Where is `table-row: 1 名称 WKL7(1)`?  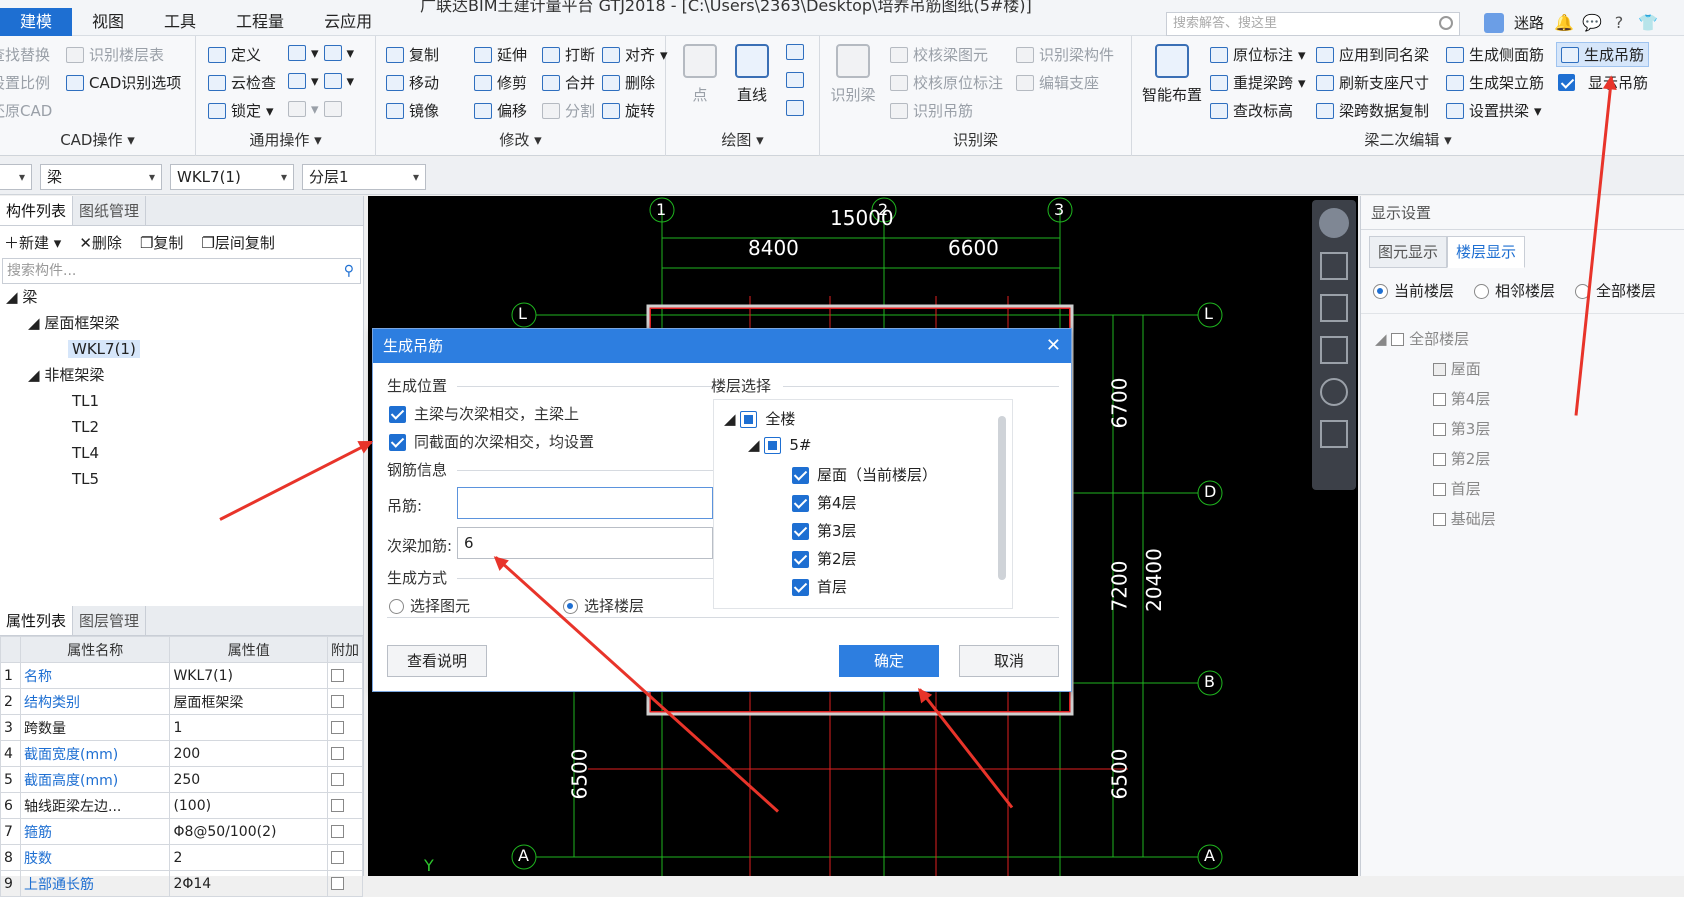
table-row: 1 名称 WKL7(1) is located at coordinates (181, 675).